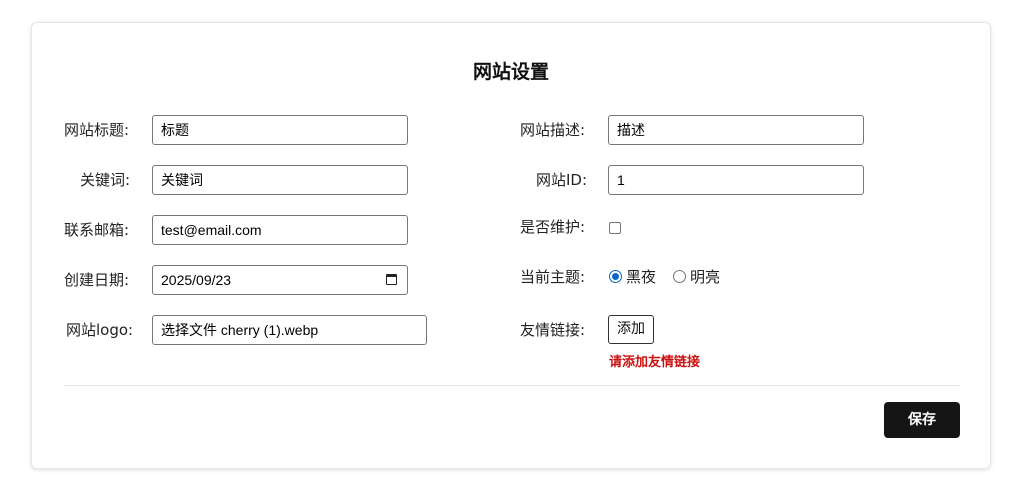 This screenshot has height=485, width=1011. Describe the element at coordinates (280, 130) in the screenshot. I see `site-title-input: 标题` at that location.